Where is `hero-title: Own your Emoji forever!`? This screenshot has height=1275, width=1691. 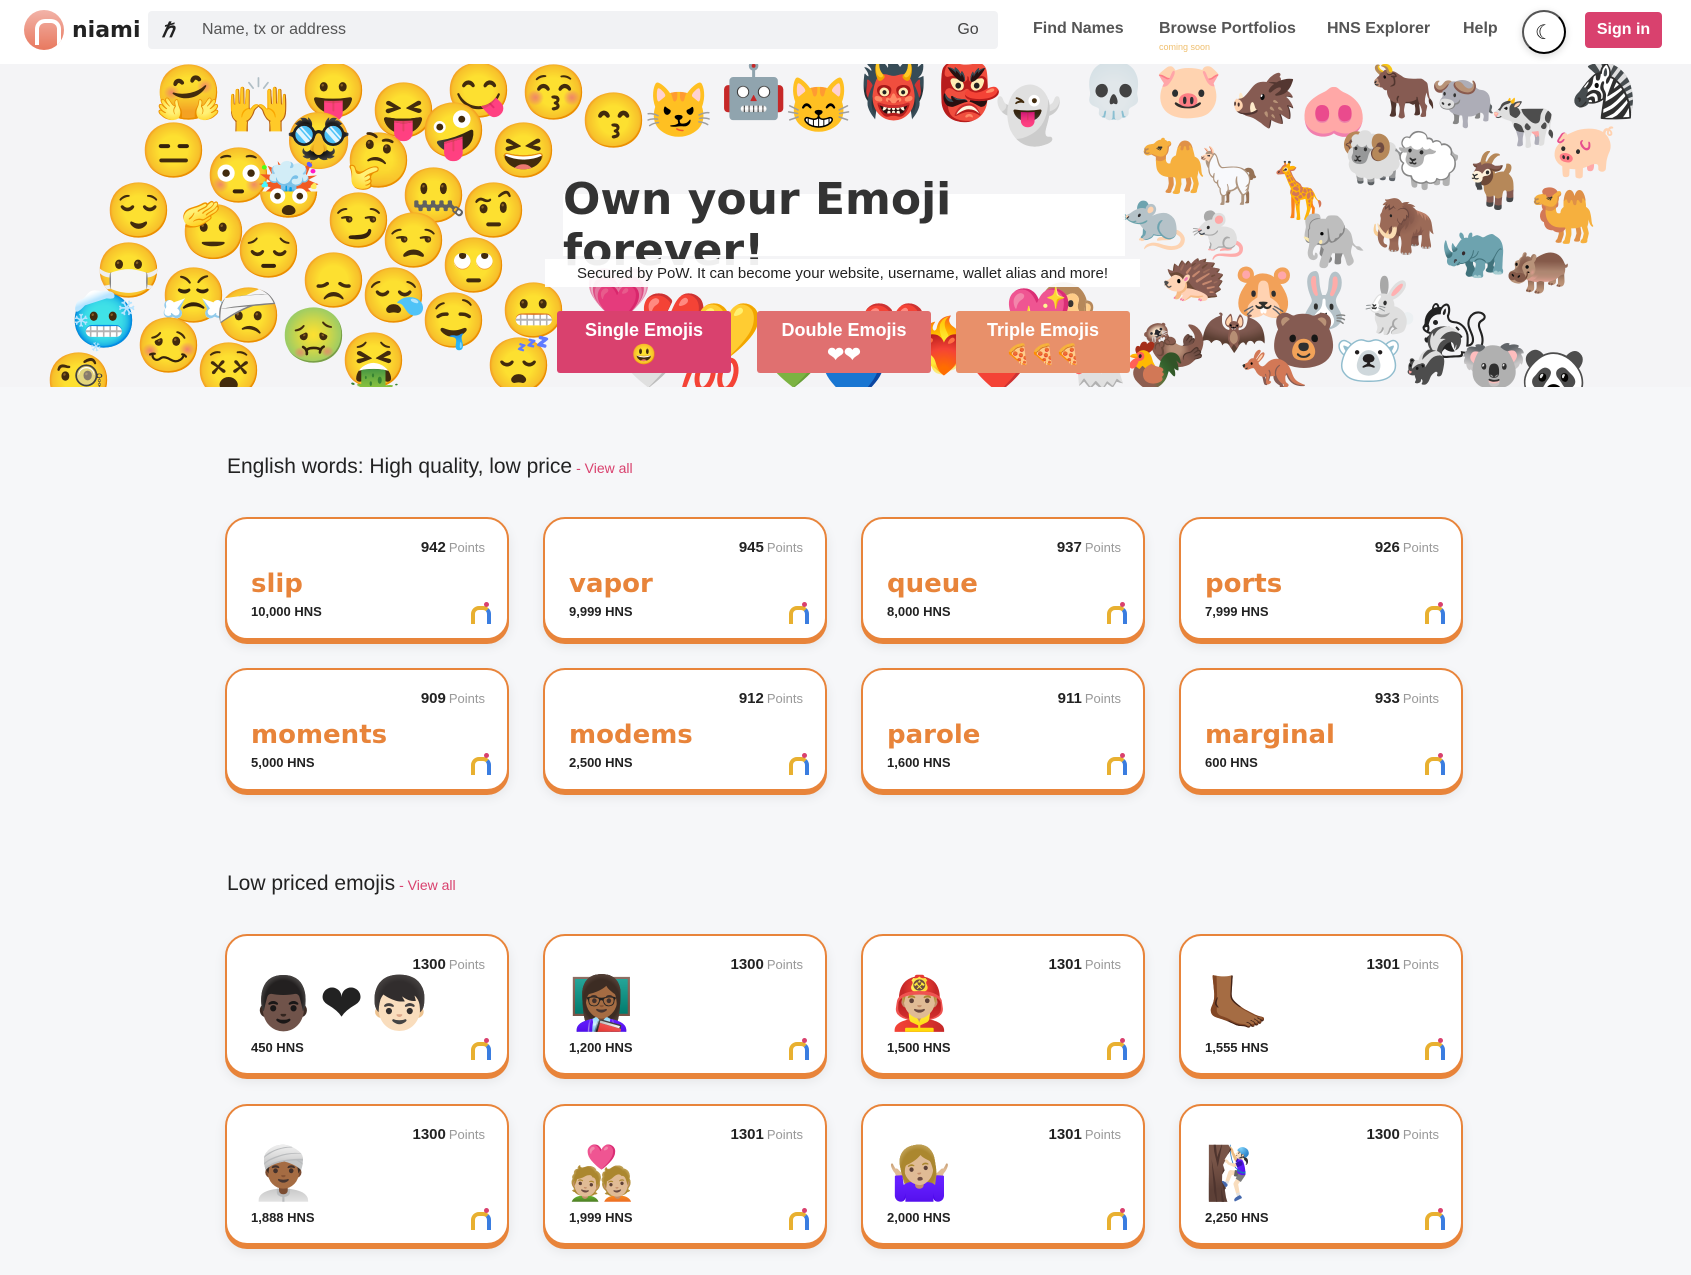
hero-title: Own your Emoji forever! is located at coordinates (844, 225).